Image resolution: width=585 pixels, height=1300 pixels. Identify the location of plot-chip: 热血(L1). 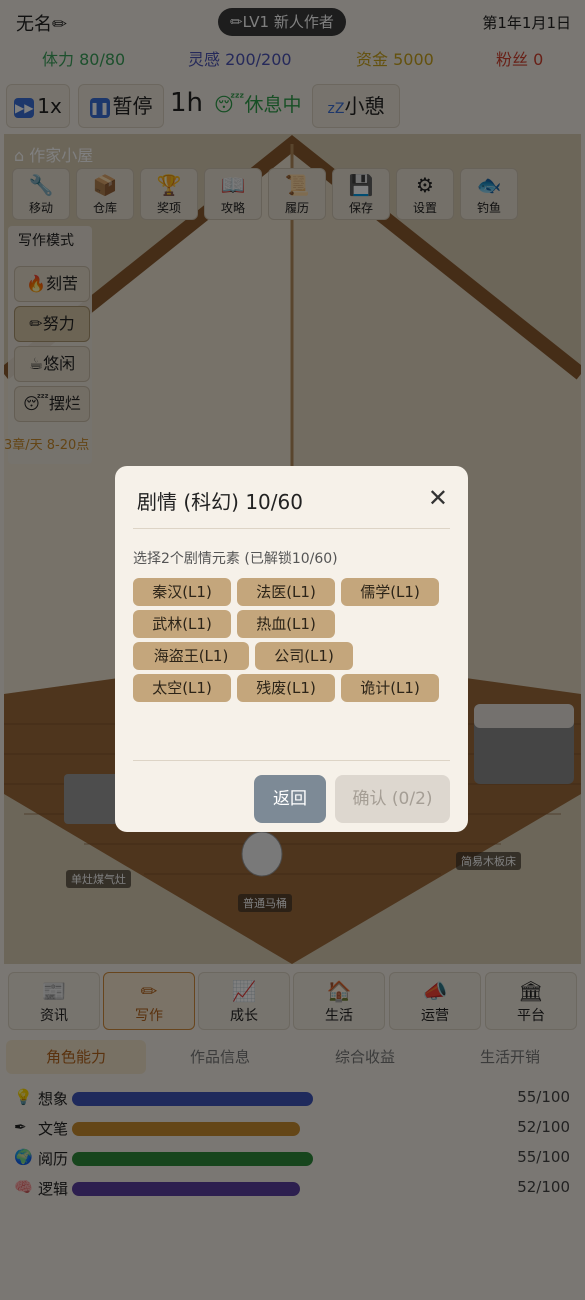
(286, 624).